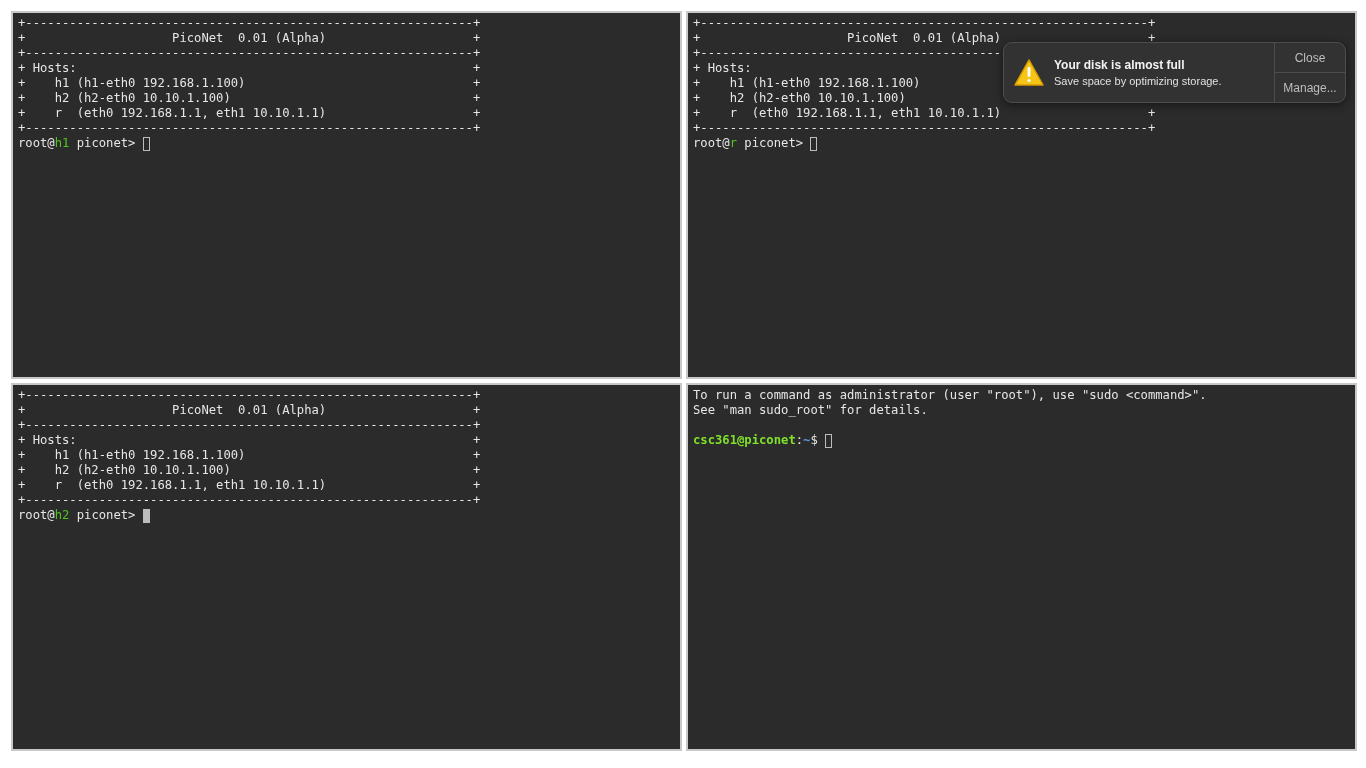  Describe the element at coordinates (799, 98) in the screenshot. I see `terminal-line: + h2 (h2-eth0 10.10.1.100)` at that location.